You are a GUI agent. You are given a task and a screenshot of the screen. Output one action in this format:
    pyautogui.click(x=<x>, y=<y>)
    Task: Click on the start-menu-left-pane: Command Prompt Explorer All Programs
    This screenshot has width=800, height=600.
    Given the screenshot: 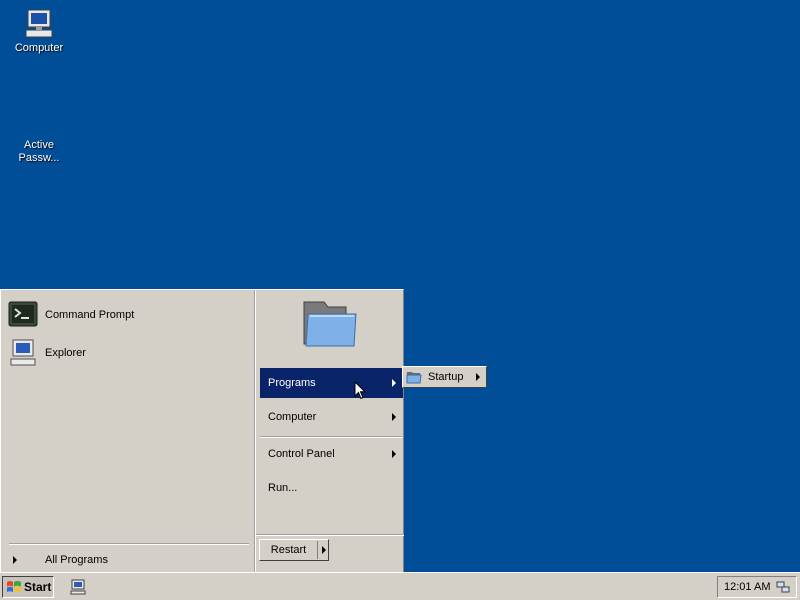 What is the action you would take?
    pyautogui.click(x=128, y=431)
    